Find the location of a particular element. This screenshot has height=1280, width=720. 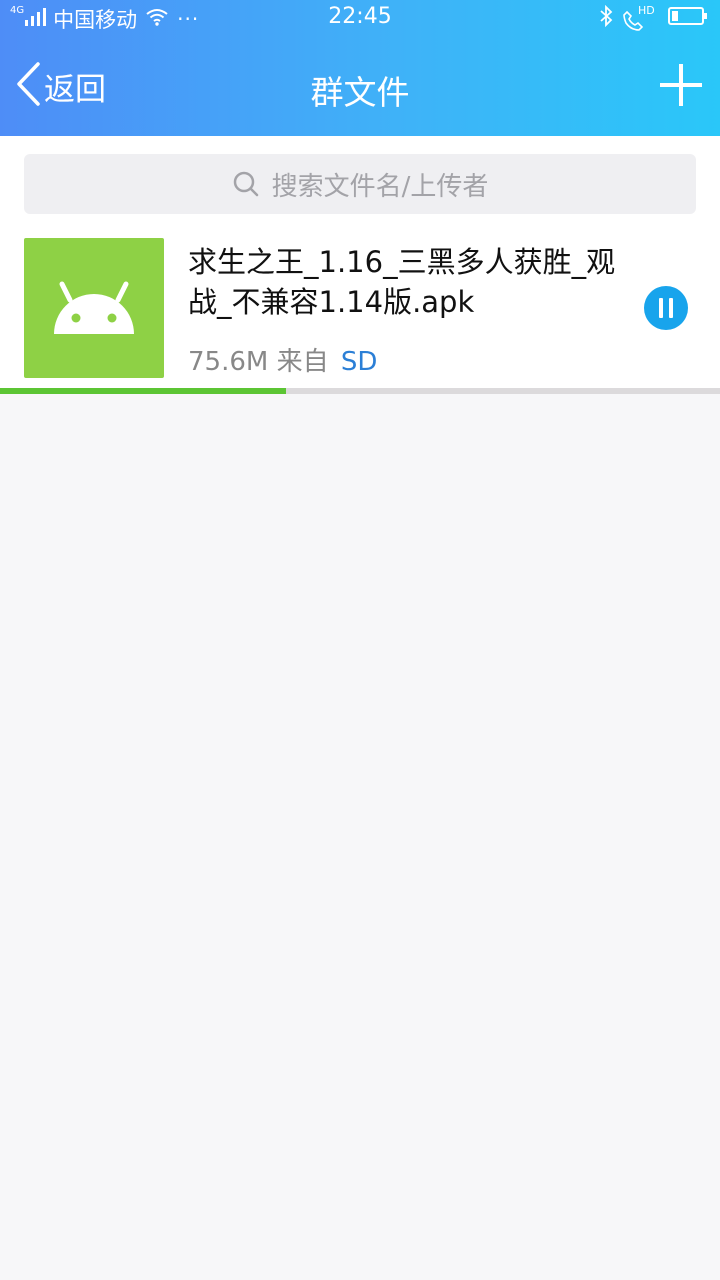

page-title: 群文件 is located at coordinates (360, 92).